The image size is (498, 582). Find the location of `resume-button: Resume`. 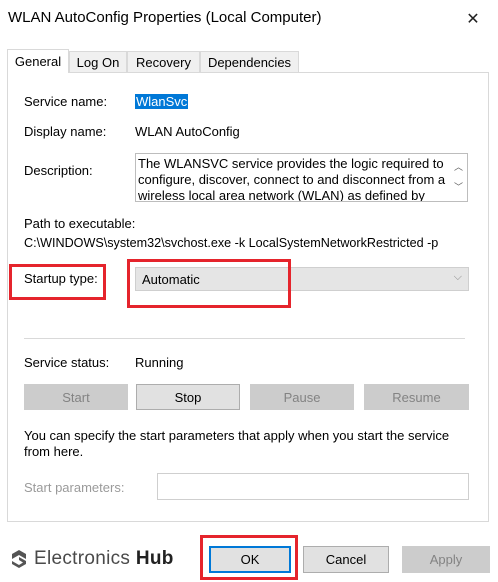

resume-button: Resume is located at coordinates (416, 397).